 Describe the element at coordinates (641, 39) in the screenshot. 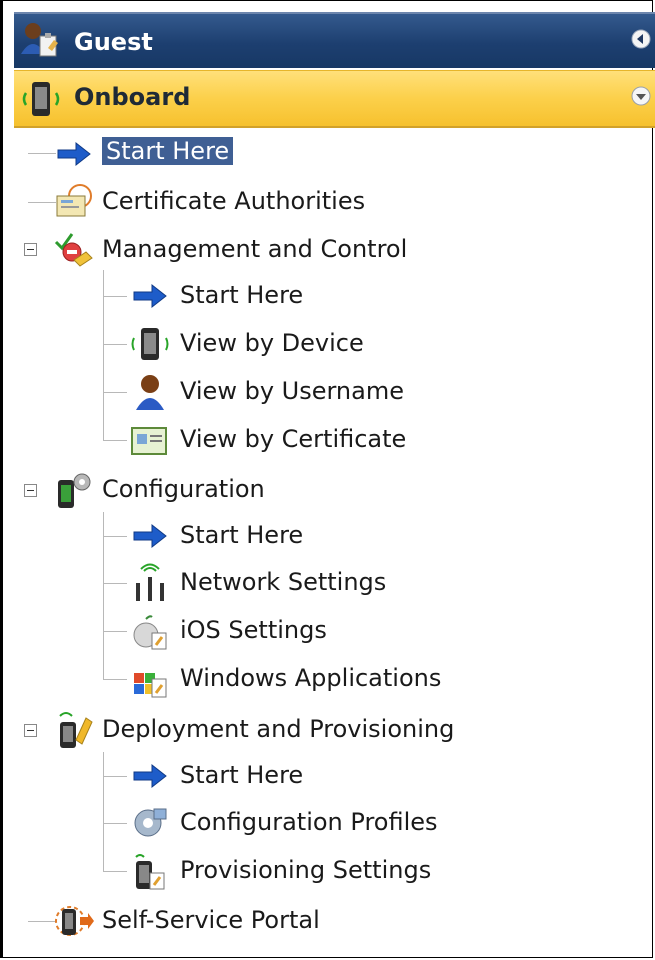

I see `collapse-left-icon` at that location.